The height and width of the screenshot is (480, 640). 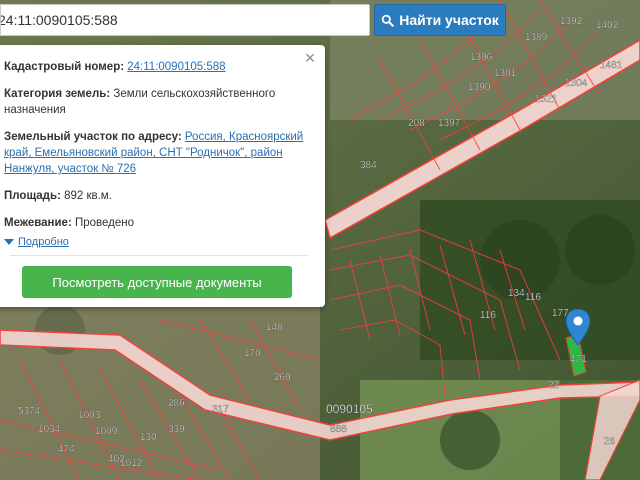 What do you see at coordinates (164, 196) in the screenshot?
I see `area-row: Площадь: 892 кв.м.` at bounding box center [164, 196].